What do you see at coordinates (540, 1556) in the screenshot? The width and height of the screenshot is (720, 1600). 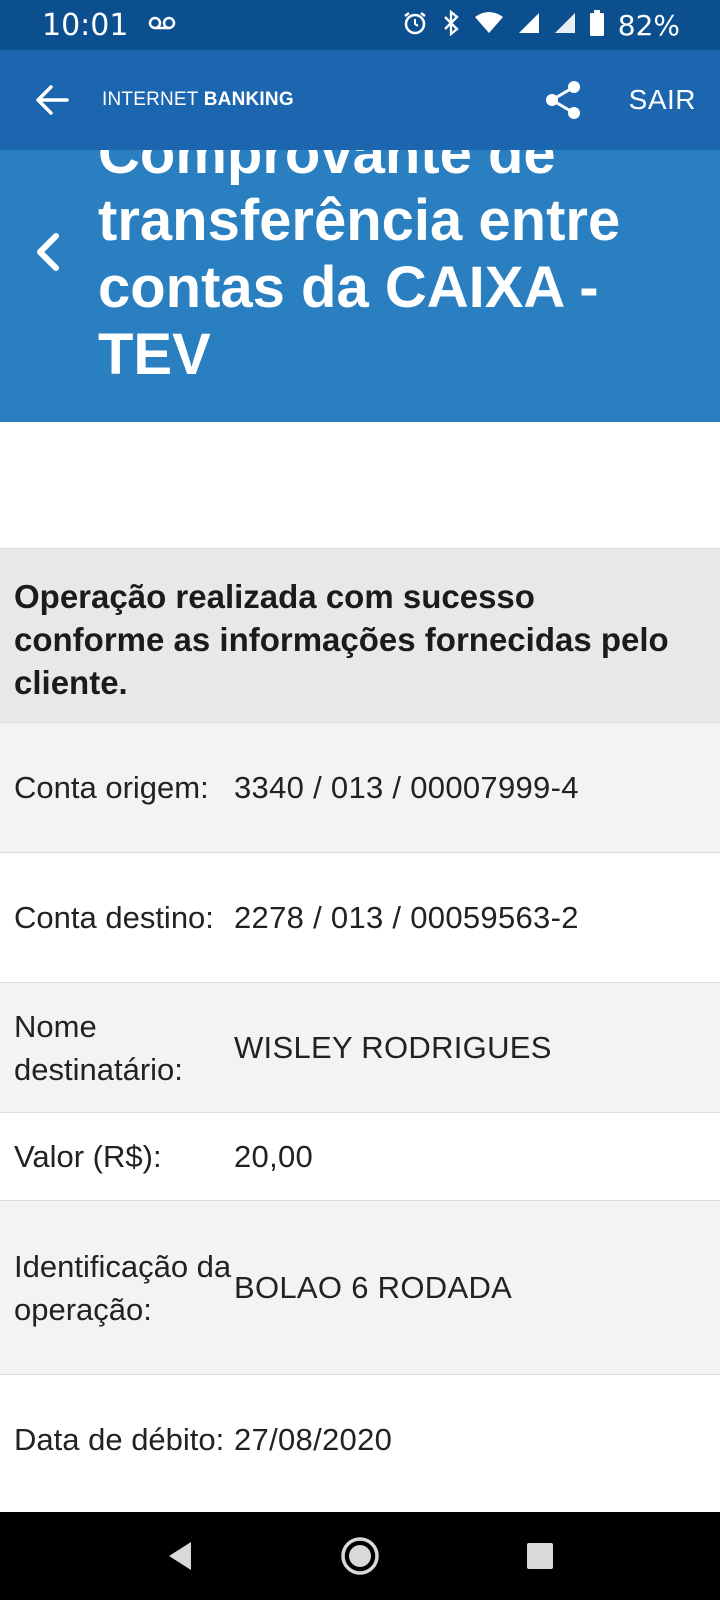 I see `nav-recents-icon` at bounding box center [540, 1556].